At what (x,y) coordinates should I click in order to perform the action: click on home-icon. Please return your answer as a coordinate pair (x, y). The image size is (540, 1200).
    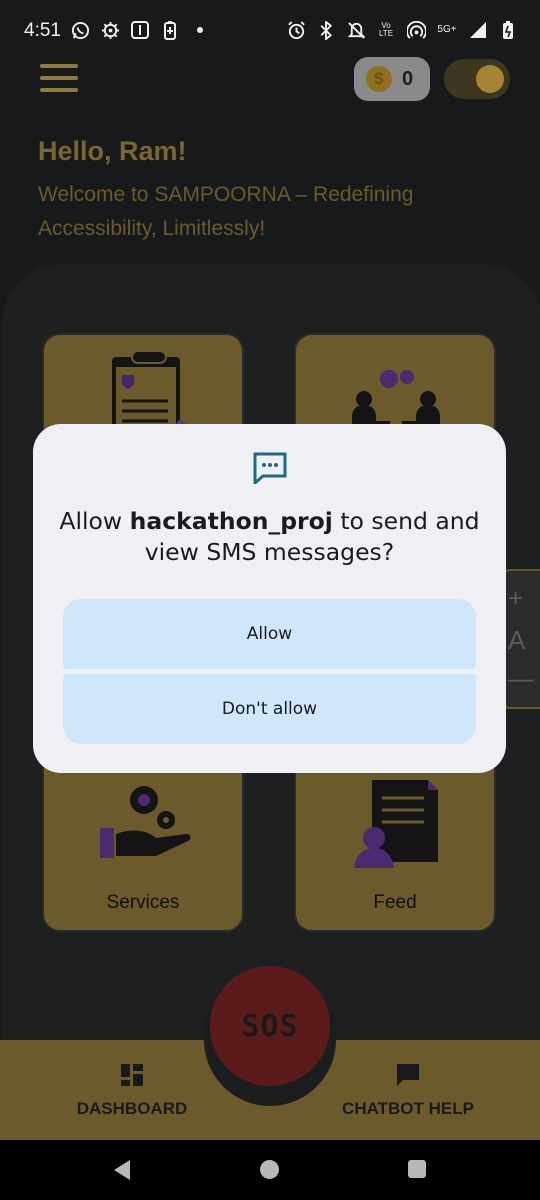
    Looking at the image, I should click on (269, 1169).